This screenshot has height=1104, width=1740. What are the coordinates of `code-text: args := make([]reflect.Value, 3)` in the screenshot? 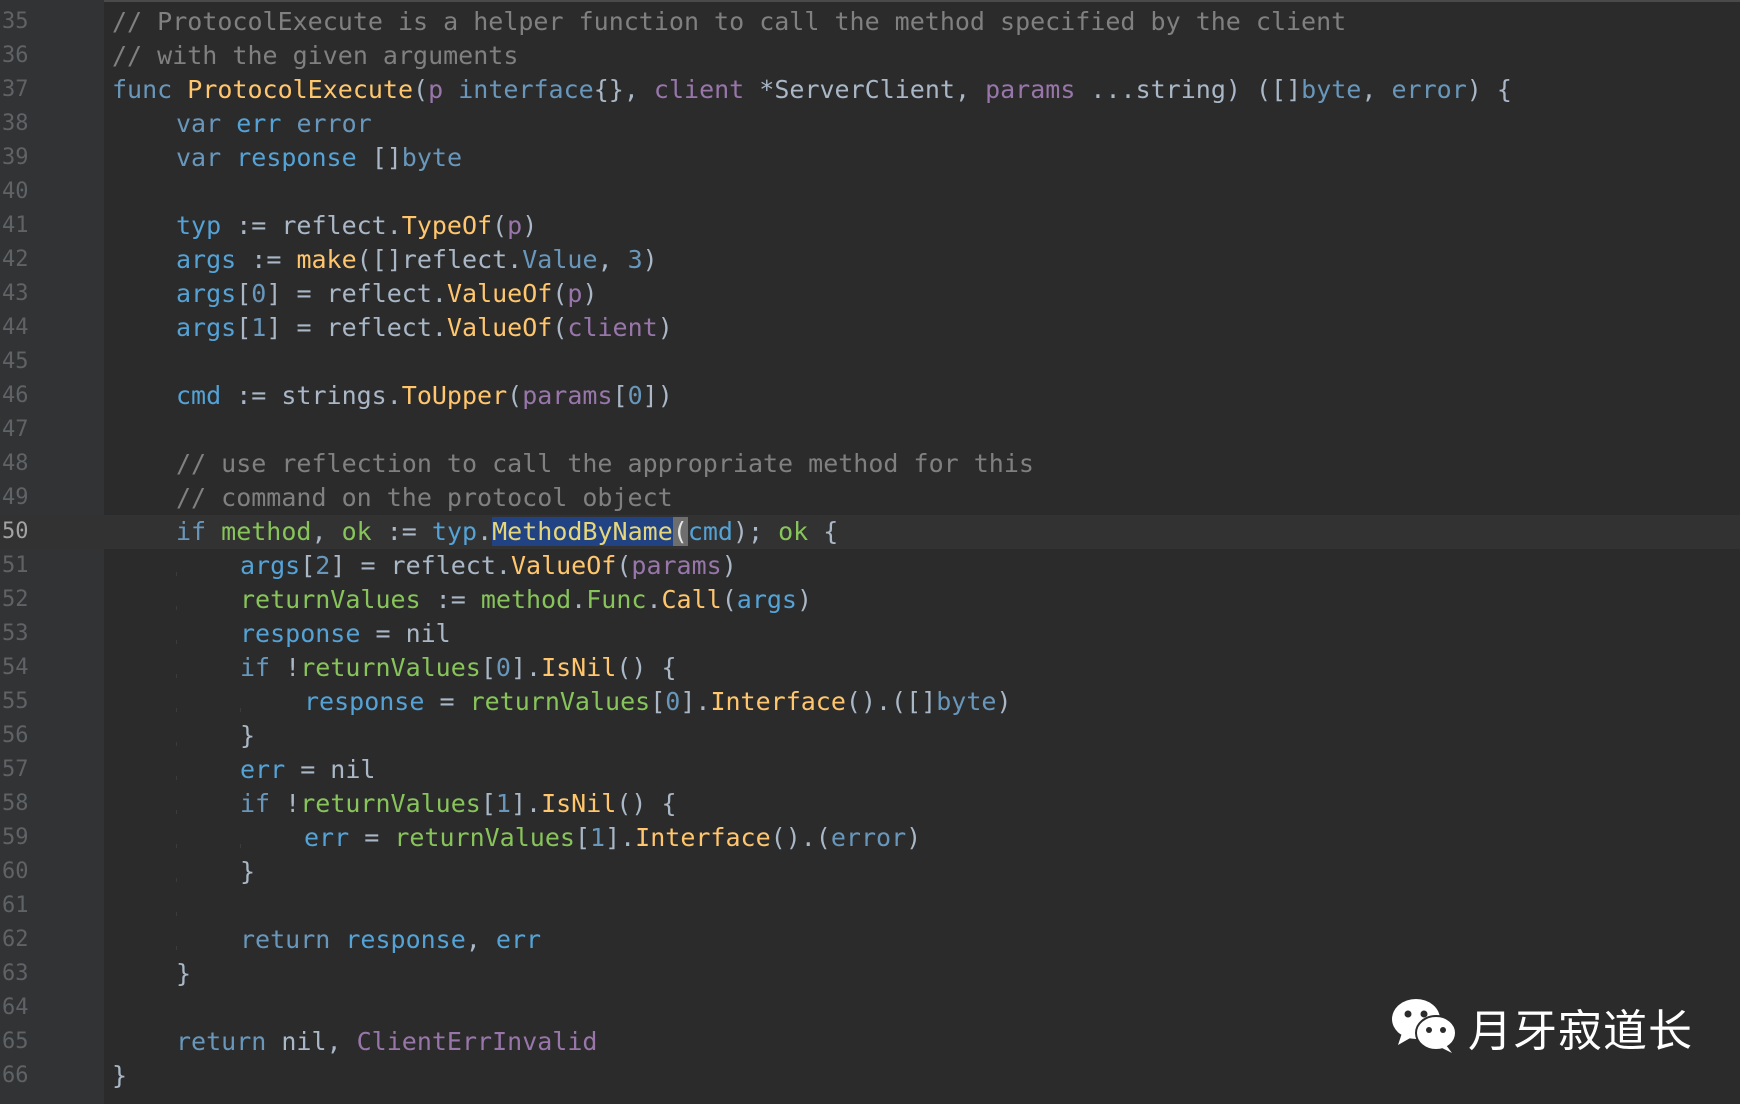 It's located at (417, 259).